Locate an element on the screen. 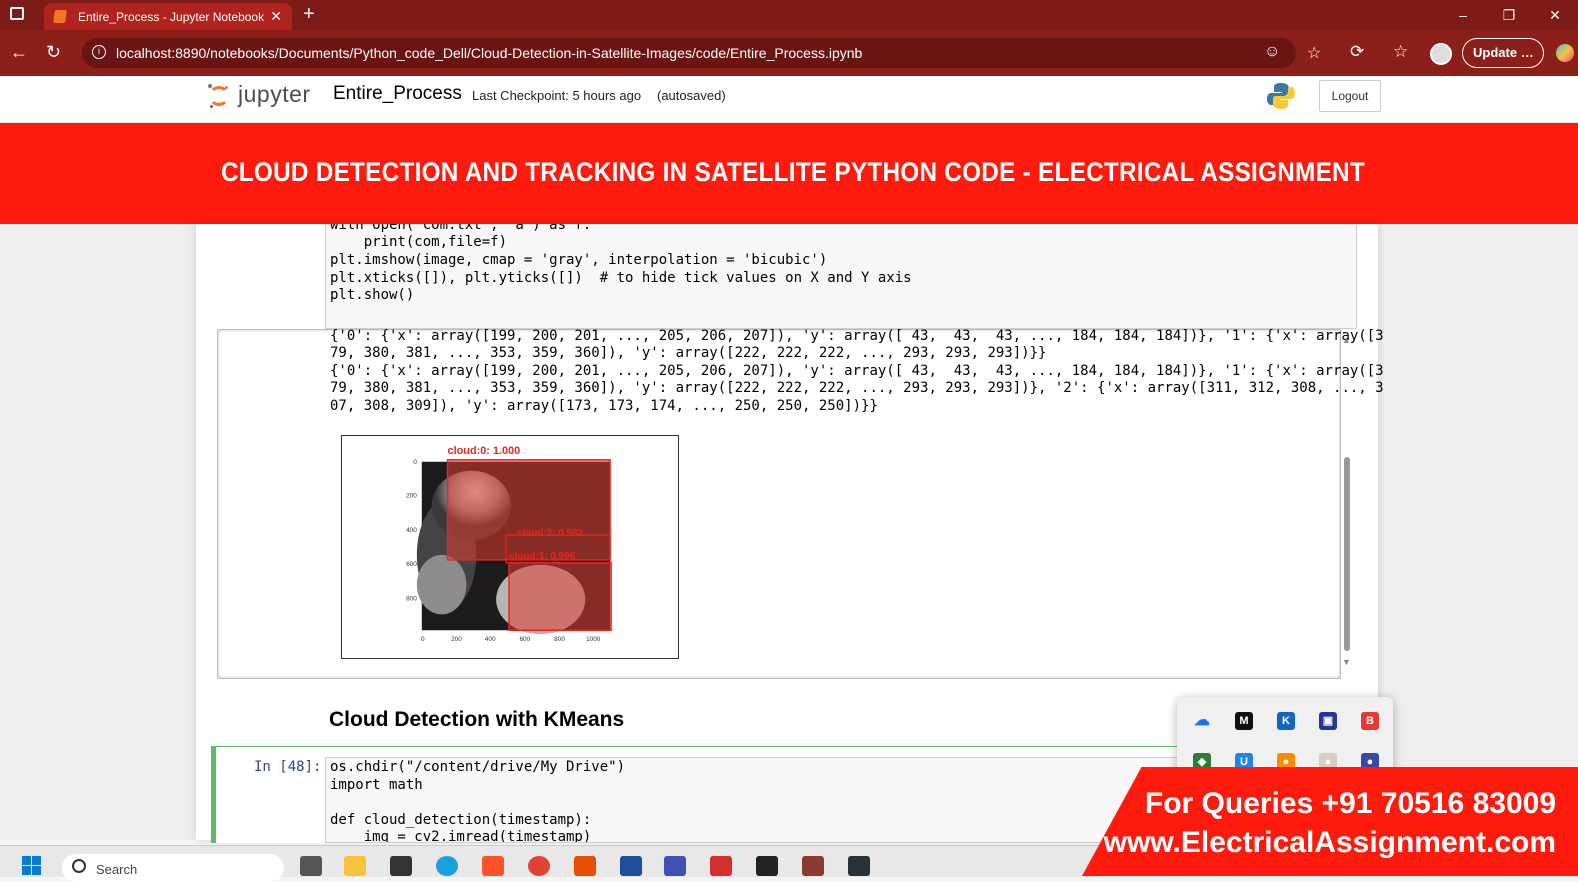 The width and height of the screenshot is (1578, 882). code-line: os.chdir("/content/drive/My Drive") is located at coordinates (478, 767).